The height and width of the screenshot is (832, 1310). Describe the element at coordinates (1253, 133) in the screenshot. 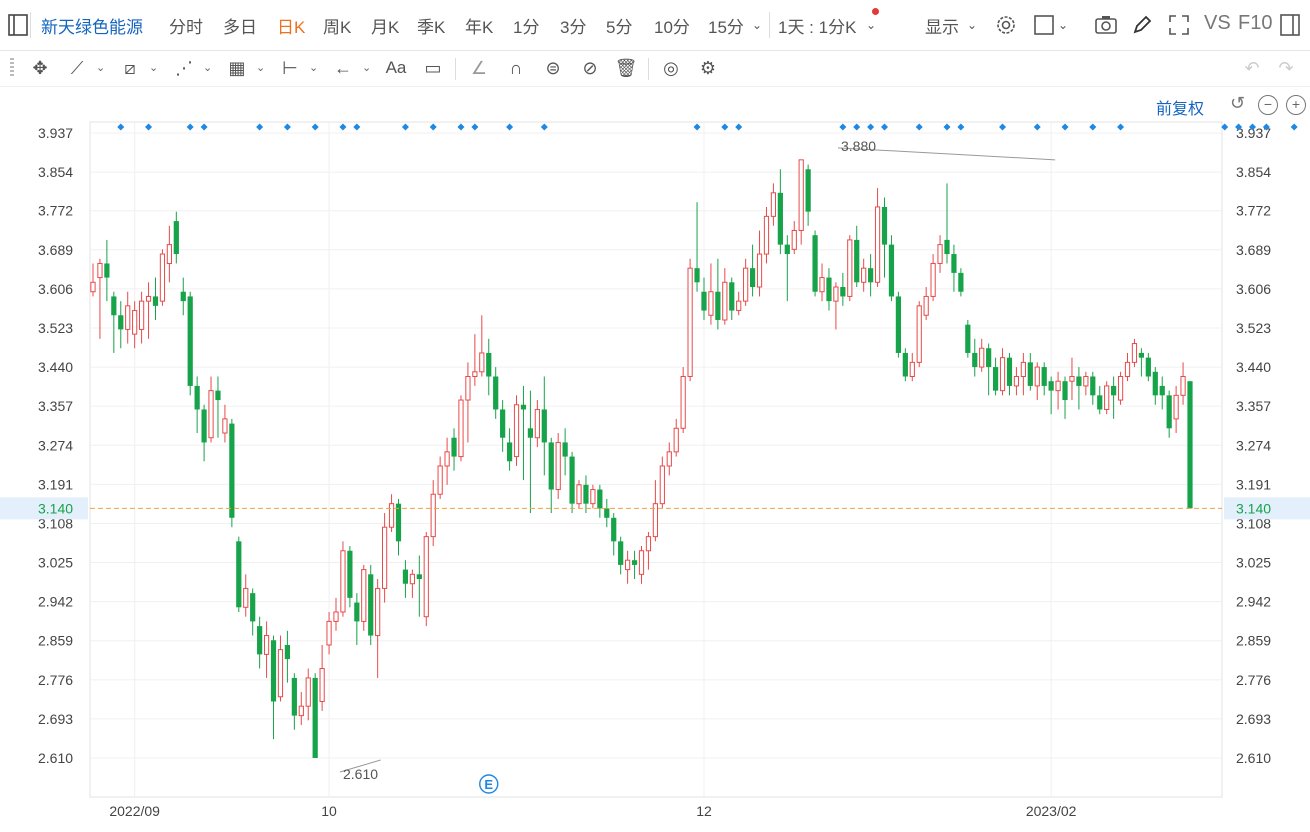

I see `y-tick-label-right: 3.937` at that location.